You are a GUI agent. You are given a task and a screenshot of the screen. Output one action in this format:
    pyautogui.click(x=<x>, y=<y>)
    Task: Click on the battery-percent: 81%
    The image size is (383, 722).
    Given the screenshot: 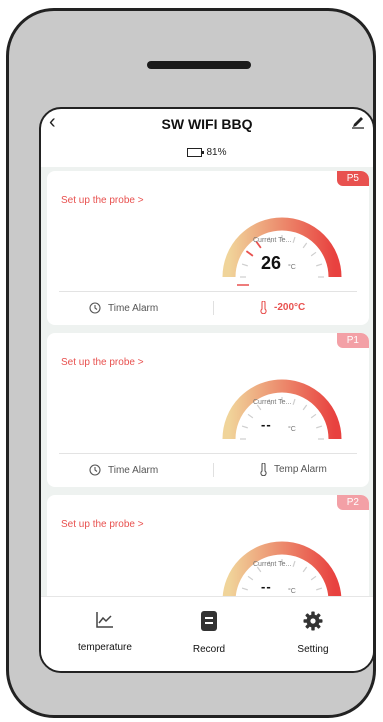 What is the action you would take?
    pyautogui.click(x=216, y=152)
    